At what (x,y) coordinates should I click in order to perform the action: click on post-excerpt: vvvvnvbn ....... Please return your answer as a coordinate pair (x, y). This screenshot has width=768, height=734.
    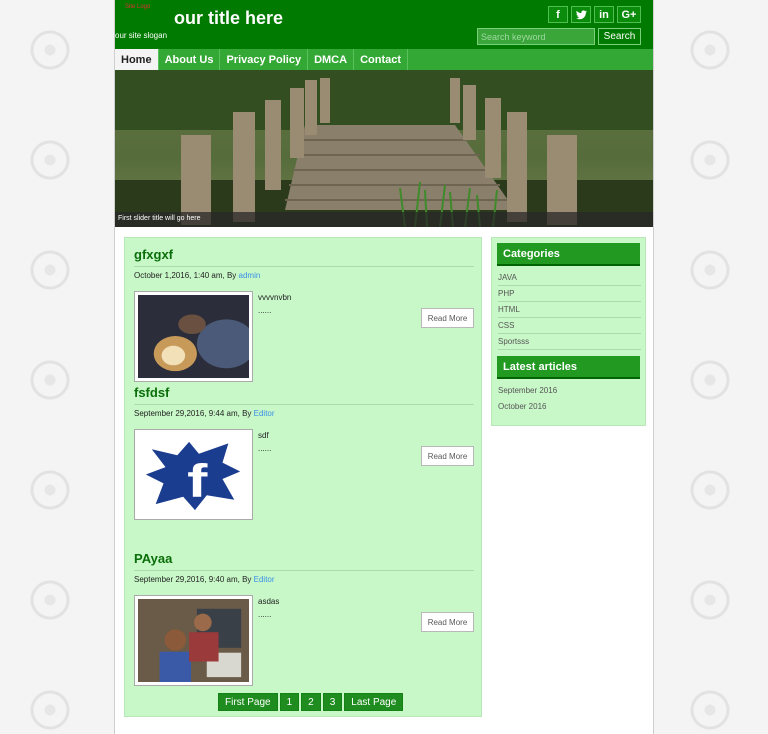
    Looking at the image, I should click on (274, 304).